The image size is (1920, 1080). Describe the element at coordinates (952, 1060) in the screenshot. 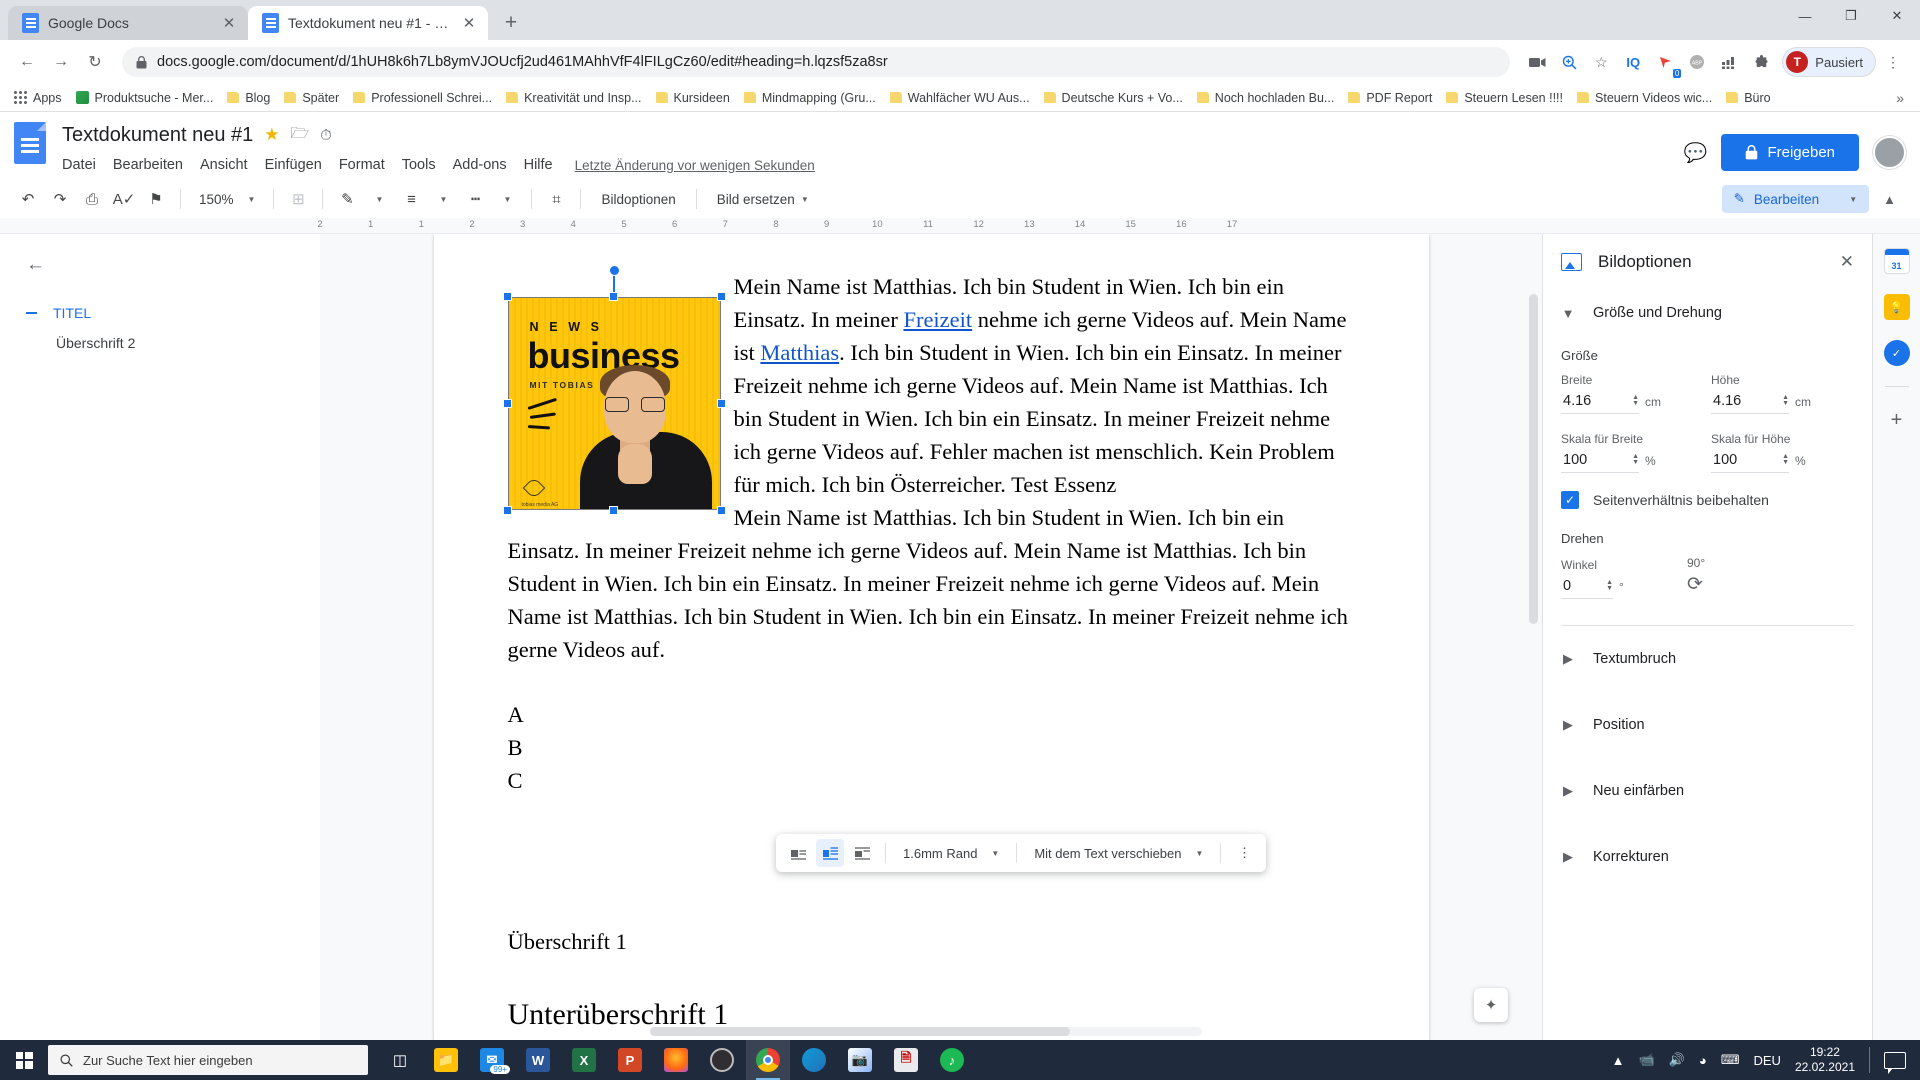

I see `spotify-icon: ♪` at that location.